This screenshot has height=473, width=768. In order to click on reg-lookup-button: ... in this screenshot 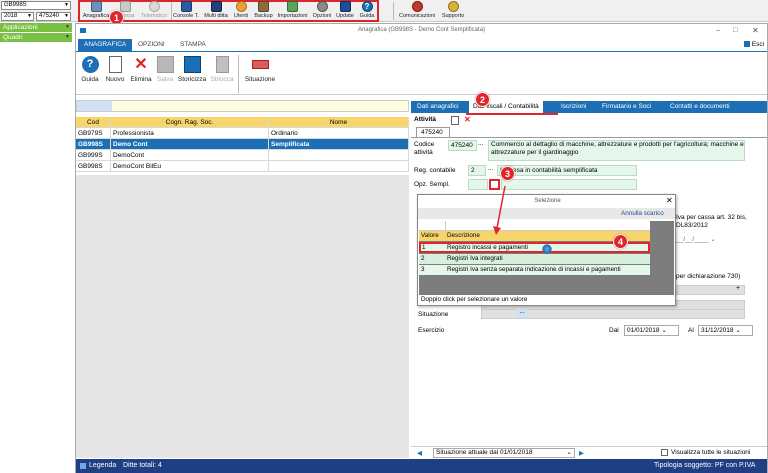, I will do `click(490, 168)`.